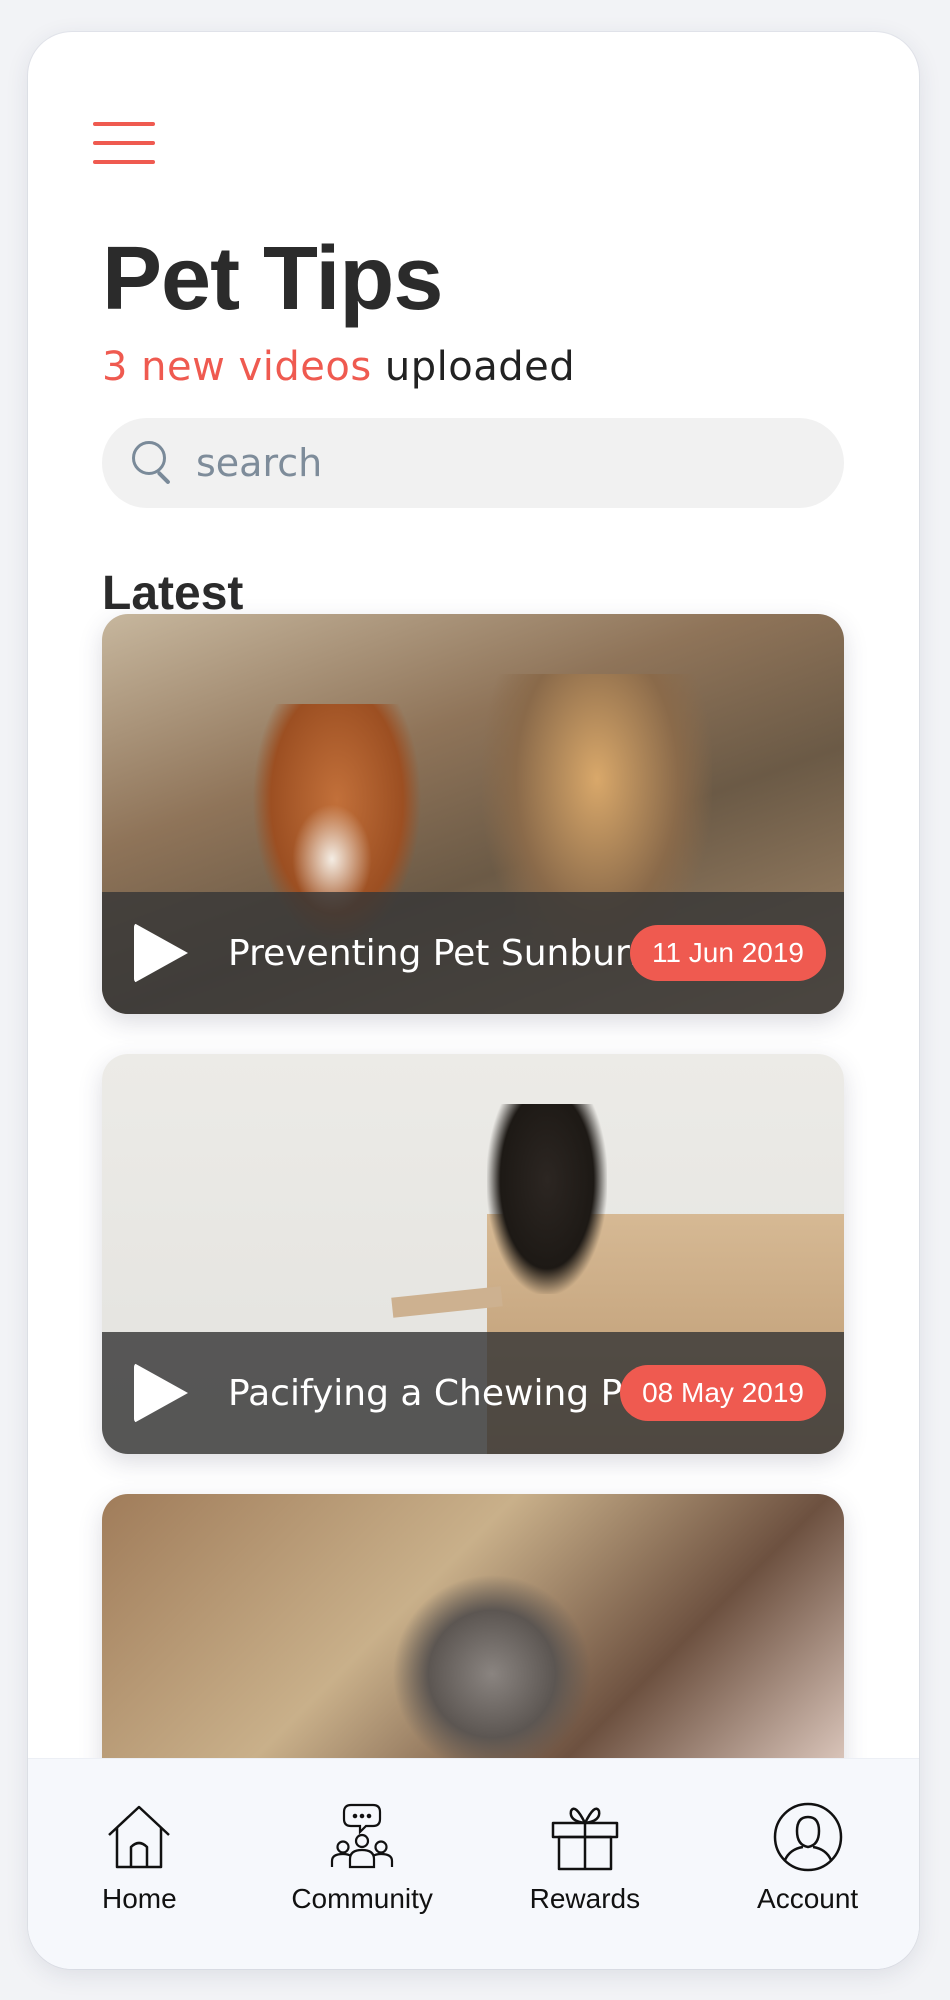  Describe the element at coordinates (362, 1898) in the screenshot. I see `tab-label: Community` at that location.